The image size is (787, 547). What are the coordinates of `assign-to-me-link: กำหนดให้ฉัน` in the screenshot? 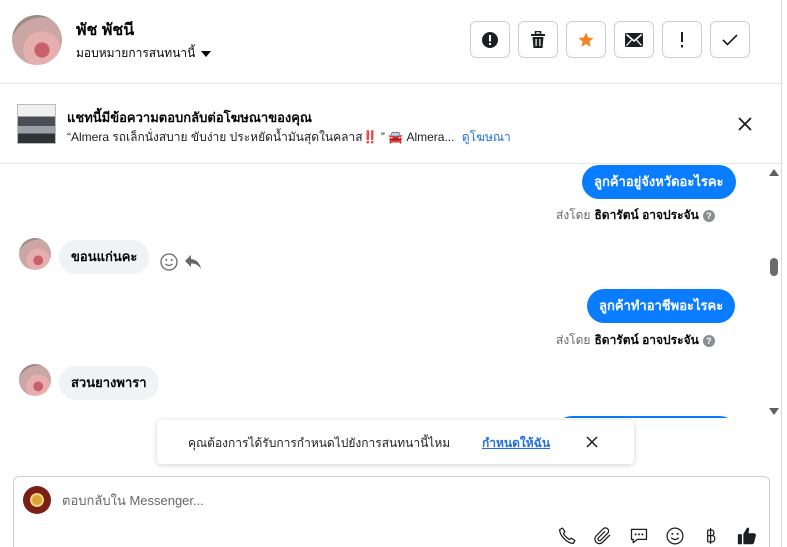 It's located at (516, 443).